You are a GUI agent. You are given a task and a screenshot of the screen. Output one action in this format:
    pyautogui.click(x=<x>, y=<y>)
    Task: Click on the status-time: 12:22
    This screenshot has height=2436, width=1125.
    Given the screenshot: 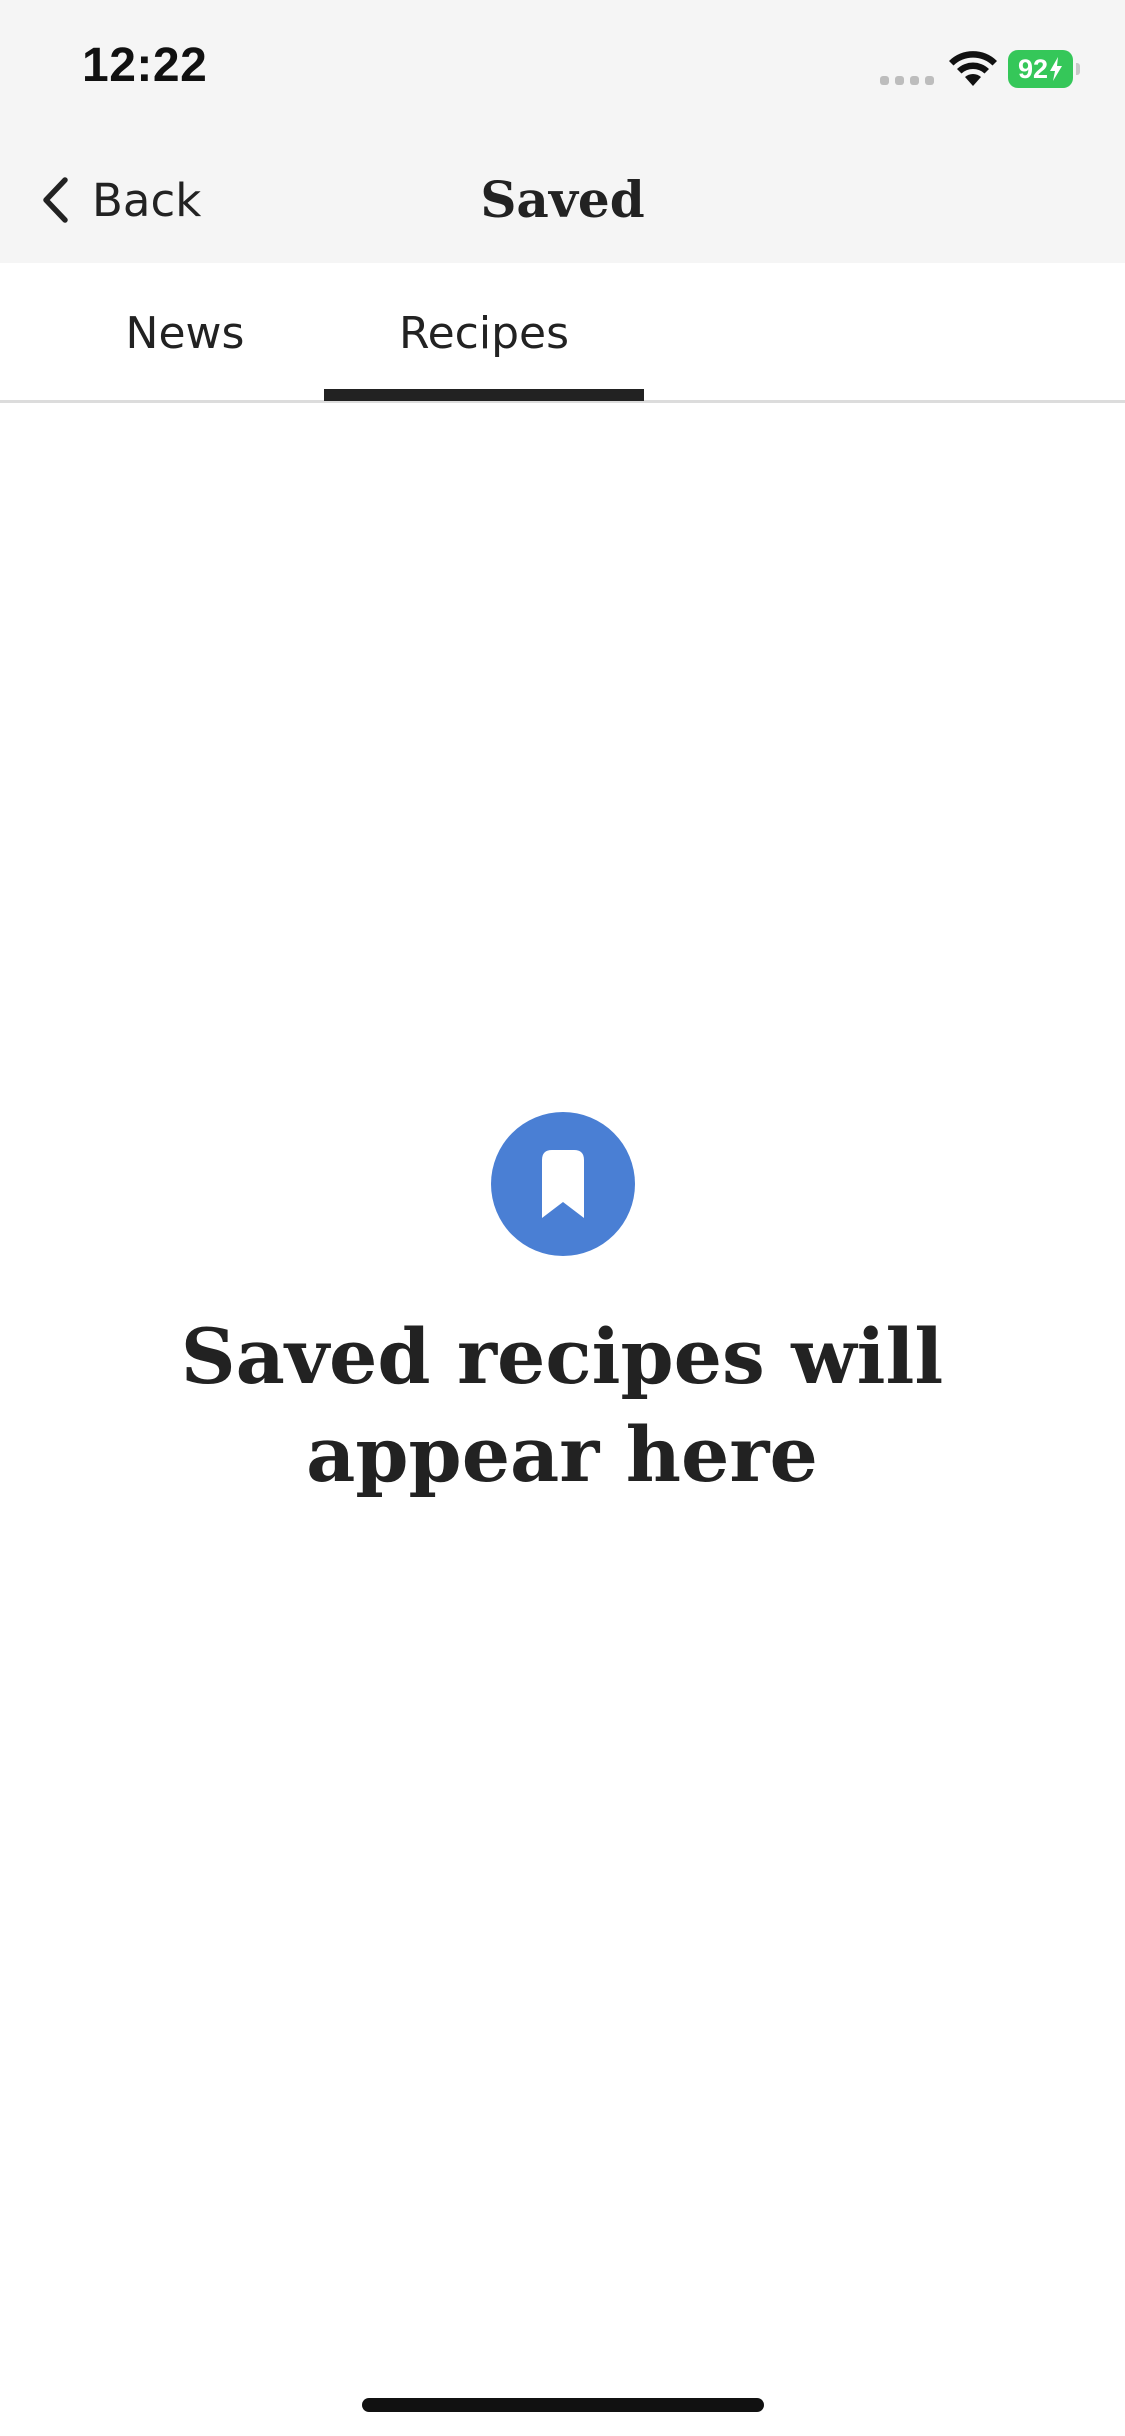 What is the action you would take?
    pyautogui.click(x=145, y=65)
    